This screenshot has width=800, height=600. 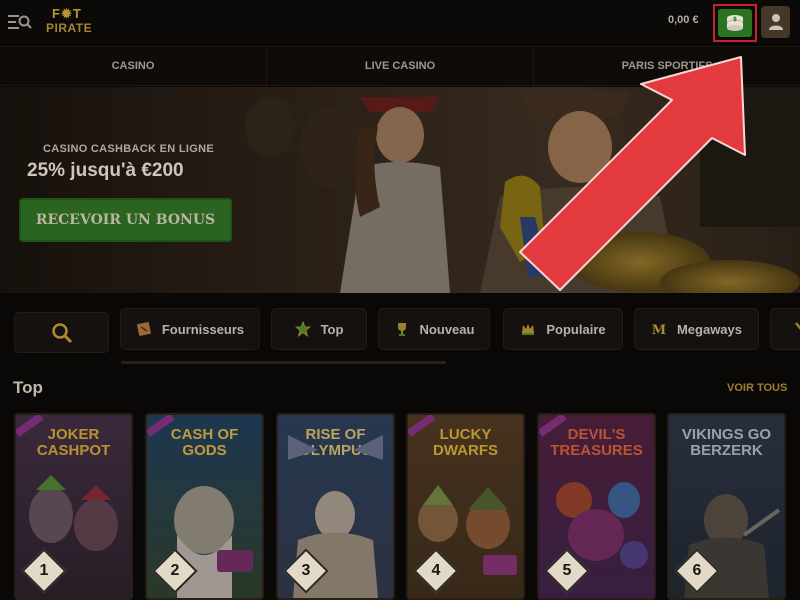 What do you see at coordinates (302, 329) in the screenshot?
I see `star-icon` at bounding box center [302, 329].